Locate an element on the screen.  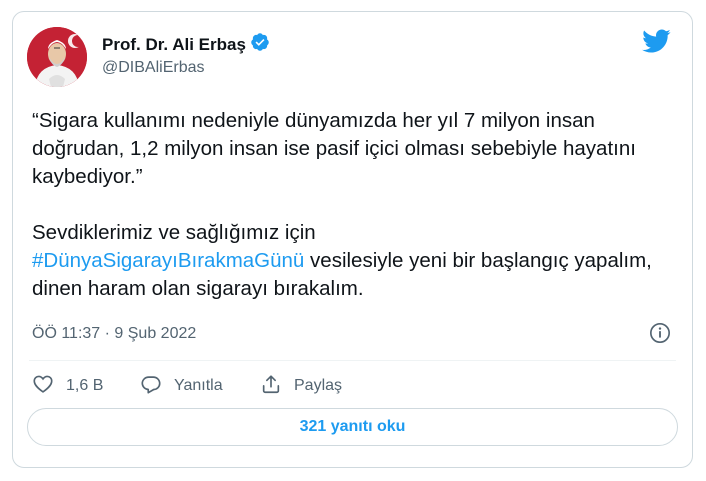
share-button: Paylaş is located at coordinates (301, 386).